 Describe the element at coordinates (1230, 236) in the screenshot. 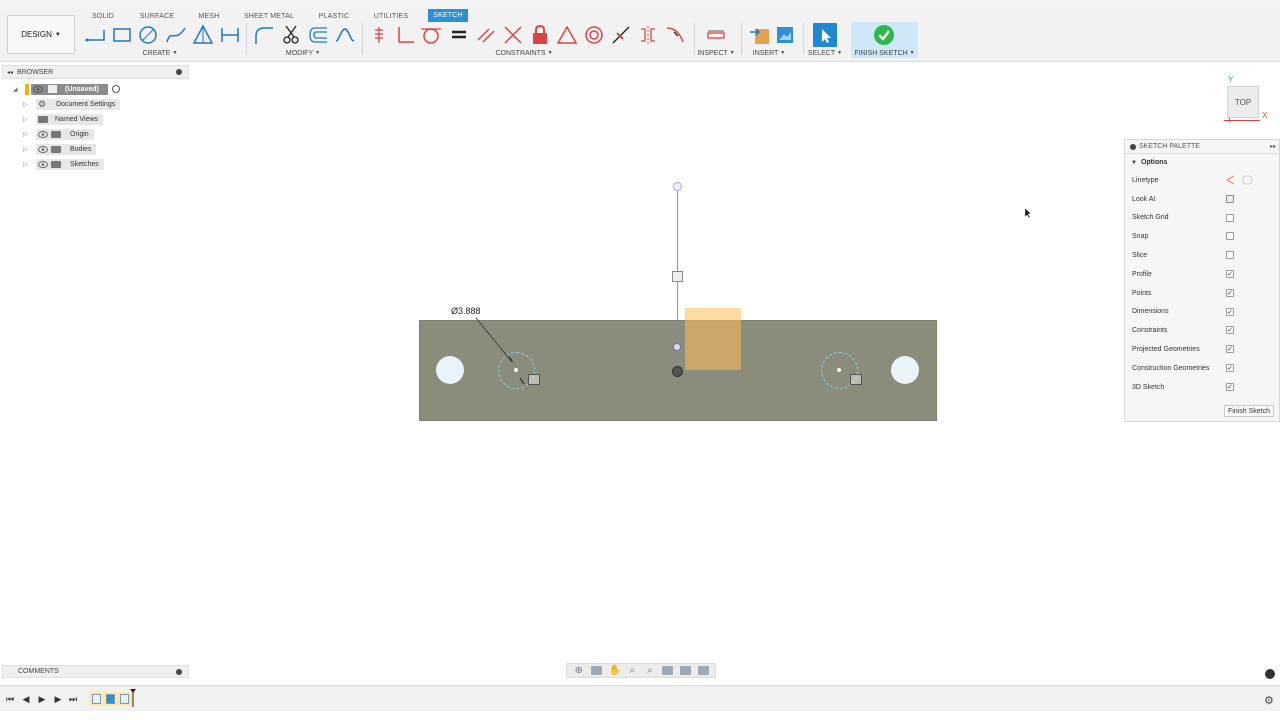

I see `snap-checkbox` at that location.